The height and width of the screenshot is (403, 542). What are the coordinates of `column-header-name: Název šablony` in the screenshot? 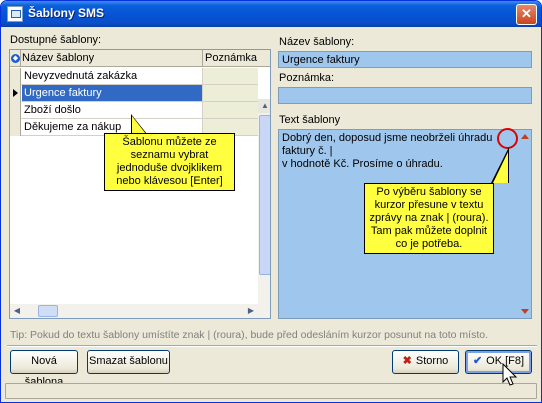 It's located at (112, 58).